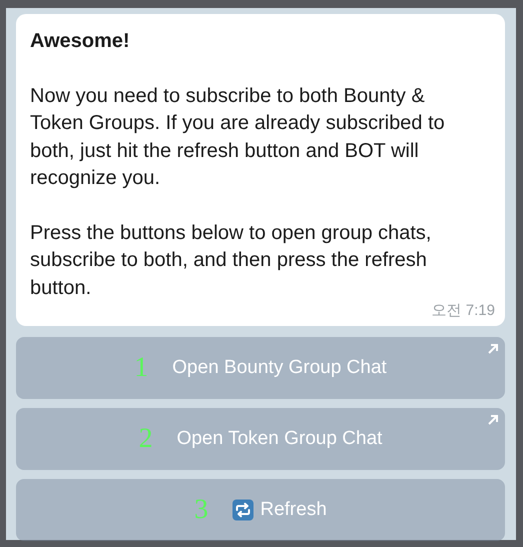 This screenshot has width=523, height=547. Describe the element at coordinates (145, 439) in the screenshot. I see `annotation-number: 2` at that location.